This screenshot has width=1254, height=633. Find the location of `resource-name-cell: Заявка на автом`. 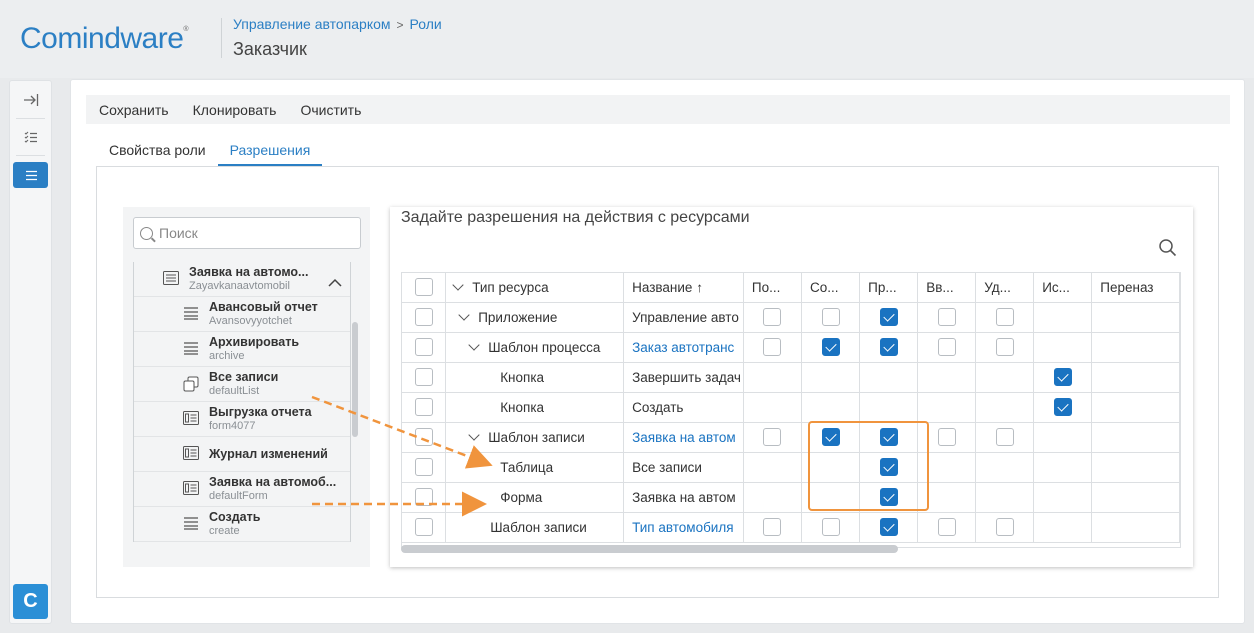

resource-name-cell: Заявка на автом is located at coordinates (683, 437).